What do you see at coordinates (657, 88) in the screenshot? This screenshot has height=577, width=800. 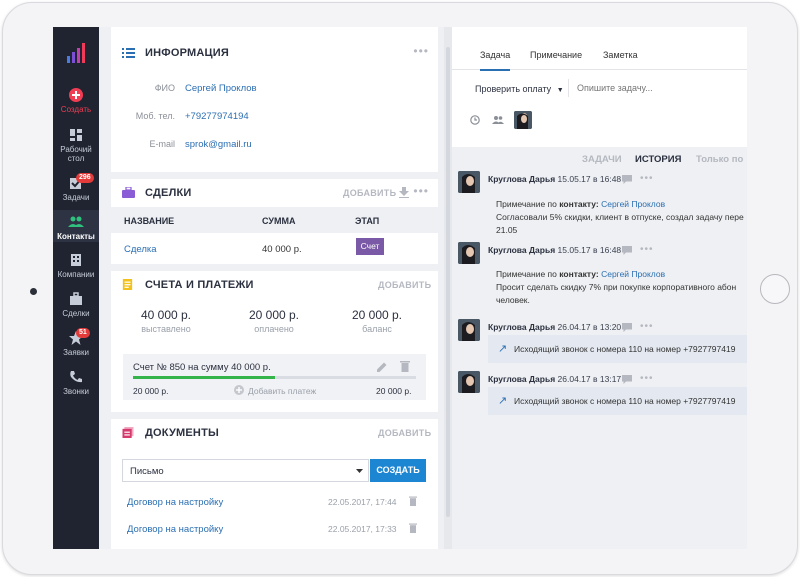 I see `task-description-input` at bounding box center [657, 88].